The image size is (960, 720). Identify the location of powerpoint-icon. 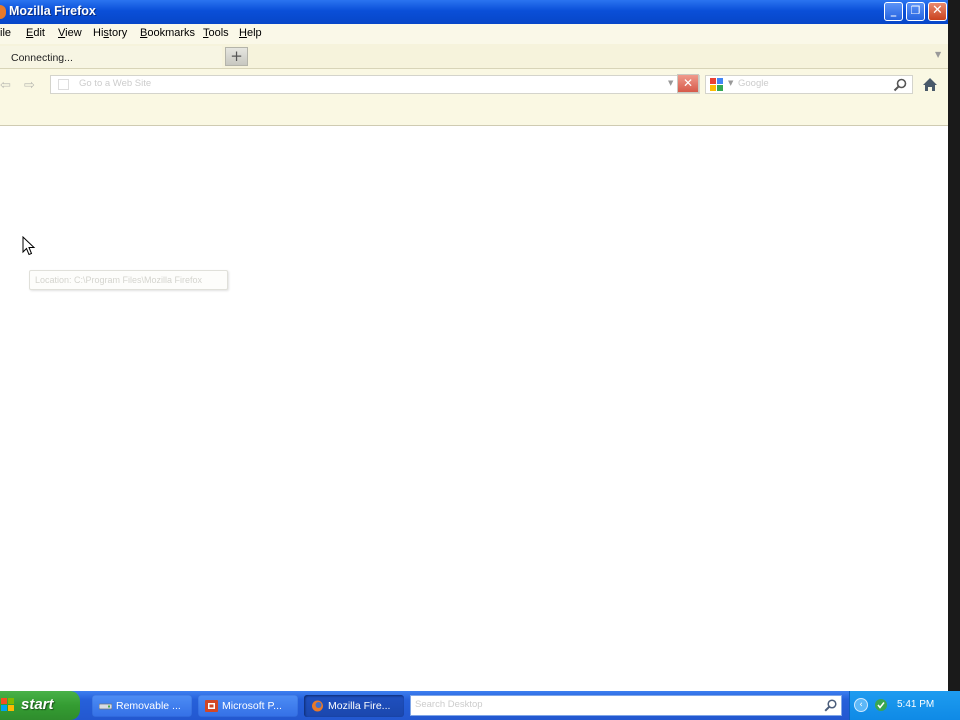
(211, 706).